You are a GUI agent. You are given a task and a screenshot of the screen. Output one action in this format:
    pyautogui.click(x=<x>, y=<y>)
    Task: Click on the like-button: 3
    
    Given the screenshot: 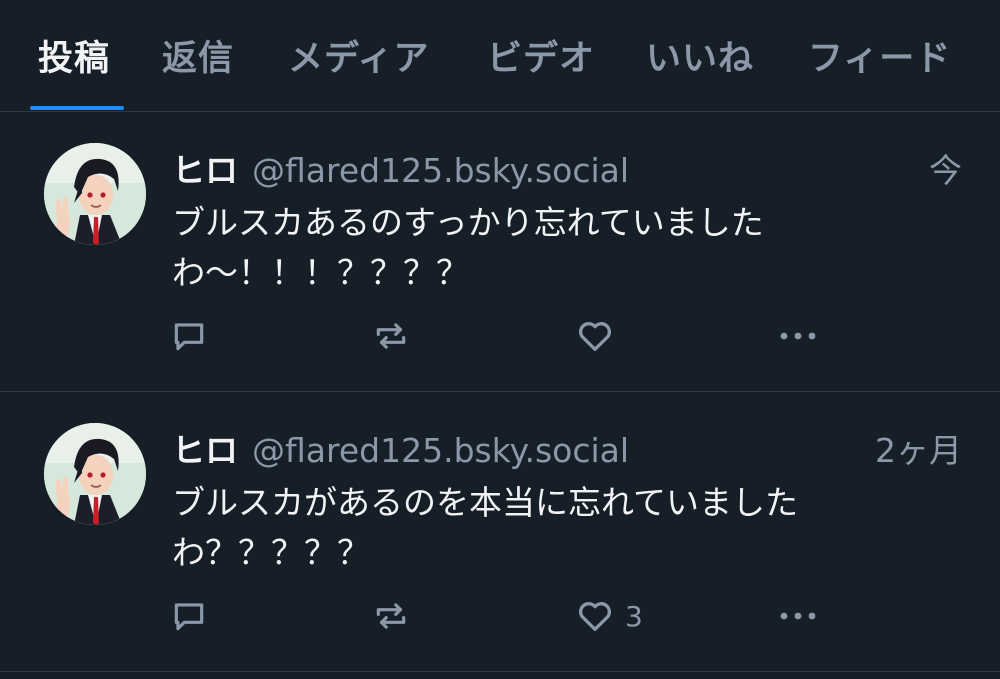 What is the action you would take?
    pyautogui.click(x=609, y=616)
    